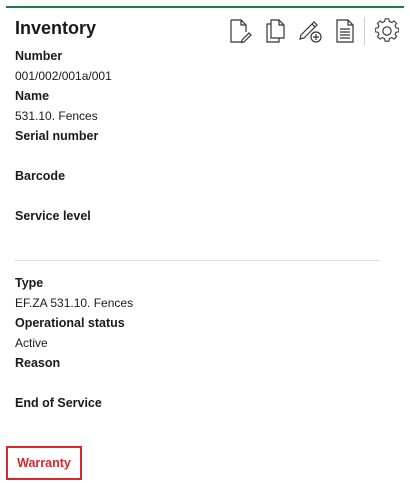 Image resolution: width=410 pixels, height=483 pixels. Describe the element at coordinates (56, 116) in the screenshot. I see `name-value: 531.10. Fences` at that location.